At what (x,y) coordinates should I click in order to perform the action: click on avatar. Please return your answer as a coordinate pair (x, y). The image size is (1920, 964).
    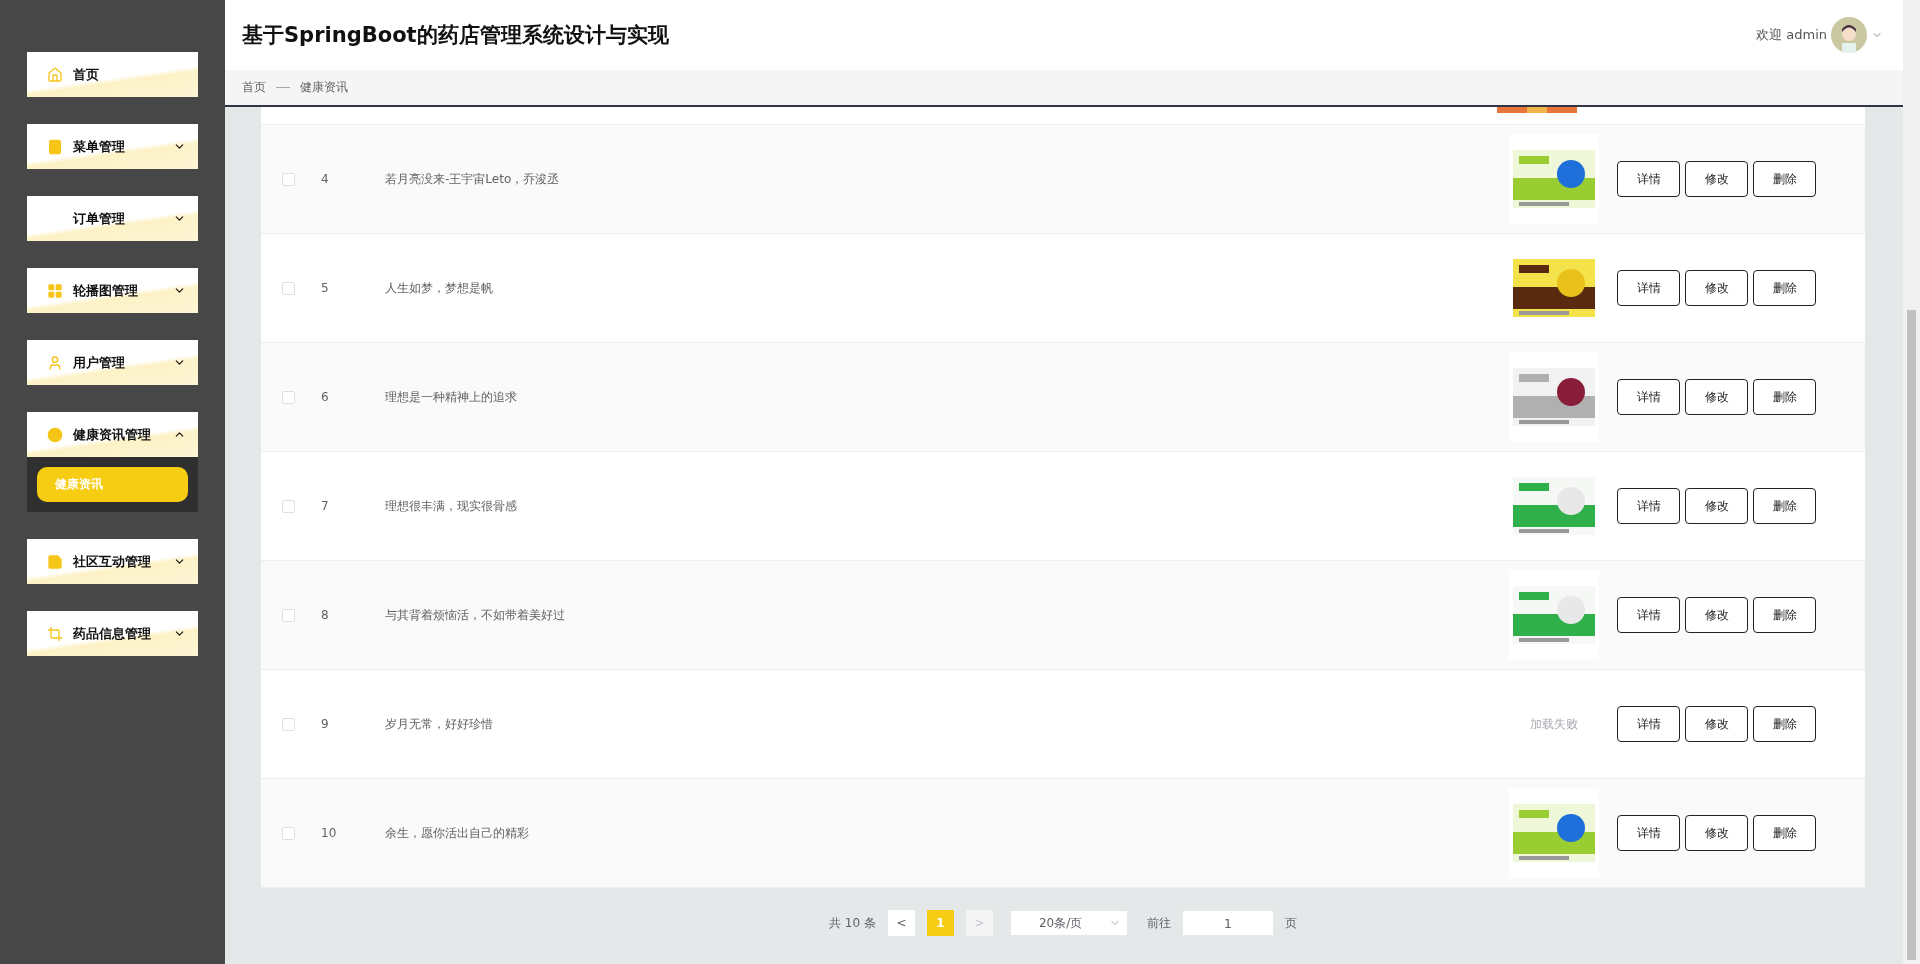
    Looking at the image, I should click on (1849, 35).